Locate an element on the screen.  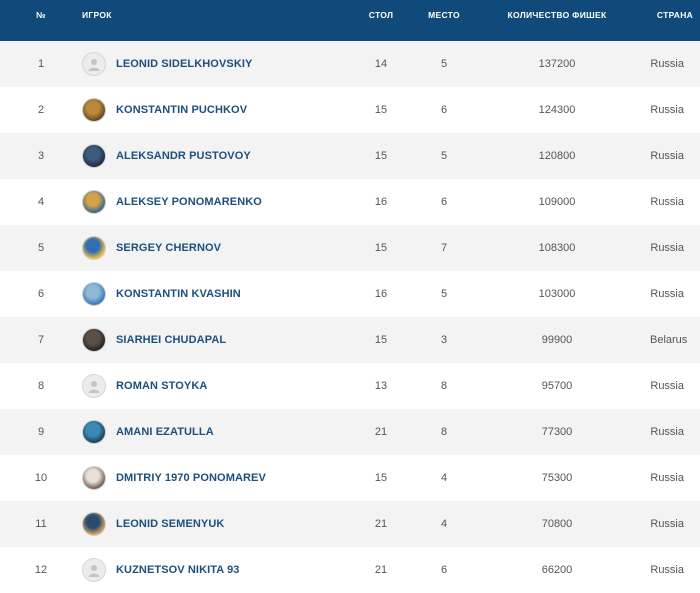
header-country: СТРАНА is located at coordinates (675, 20).